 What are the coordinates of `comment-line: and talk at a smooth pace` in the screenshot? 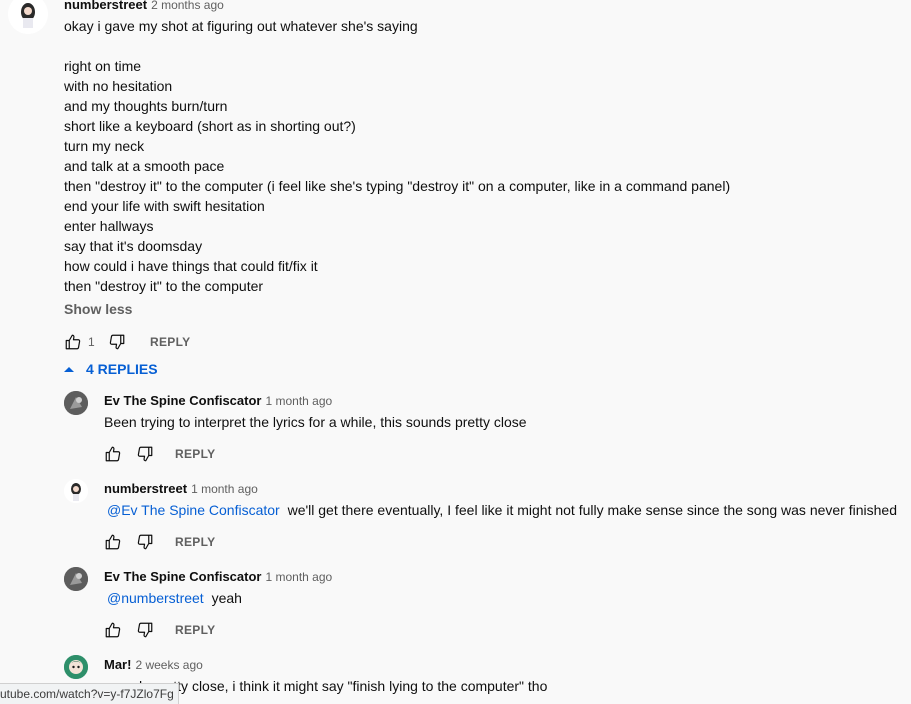 It's located at (144, 166).